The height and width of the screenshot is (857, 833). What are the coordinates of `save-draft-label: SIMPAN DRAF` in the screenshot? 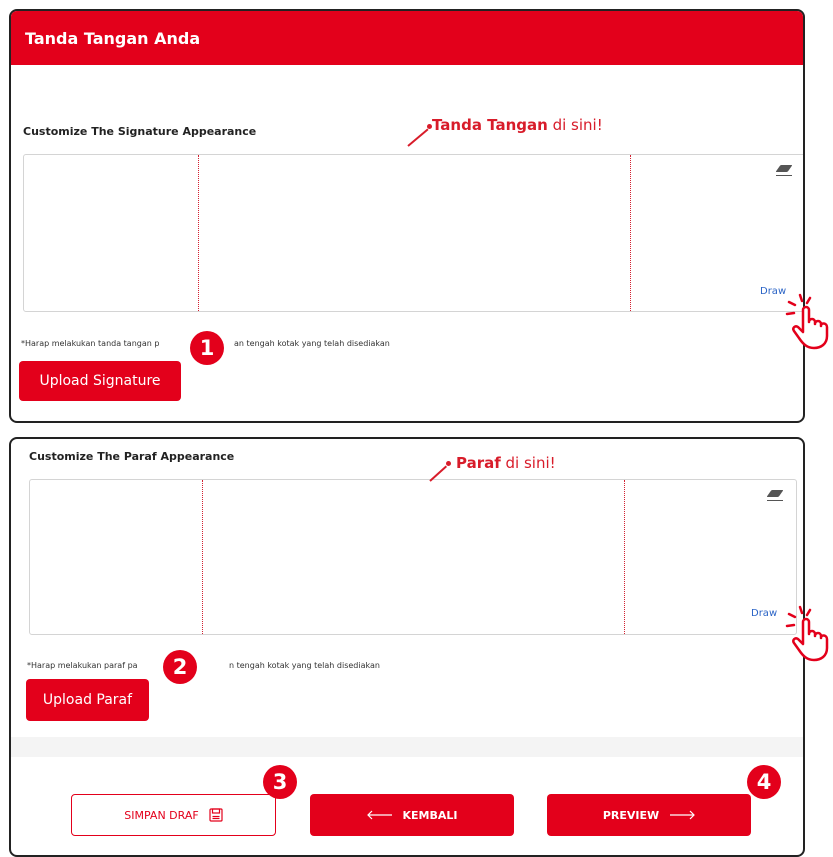 It's located at (161, 815).